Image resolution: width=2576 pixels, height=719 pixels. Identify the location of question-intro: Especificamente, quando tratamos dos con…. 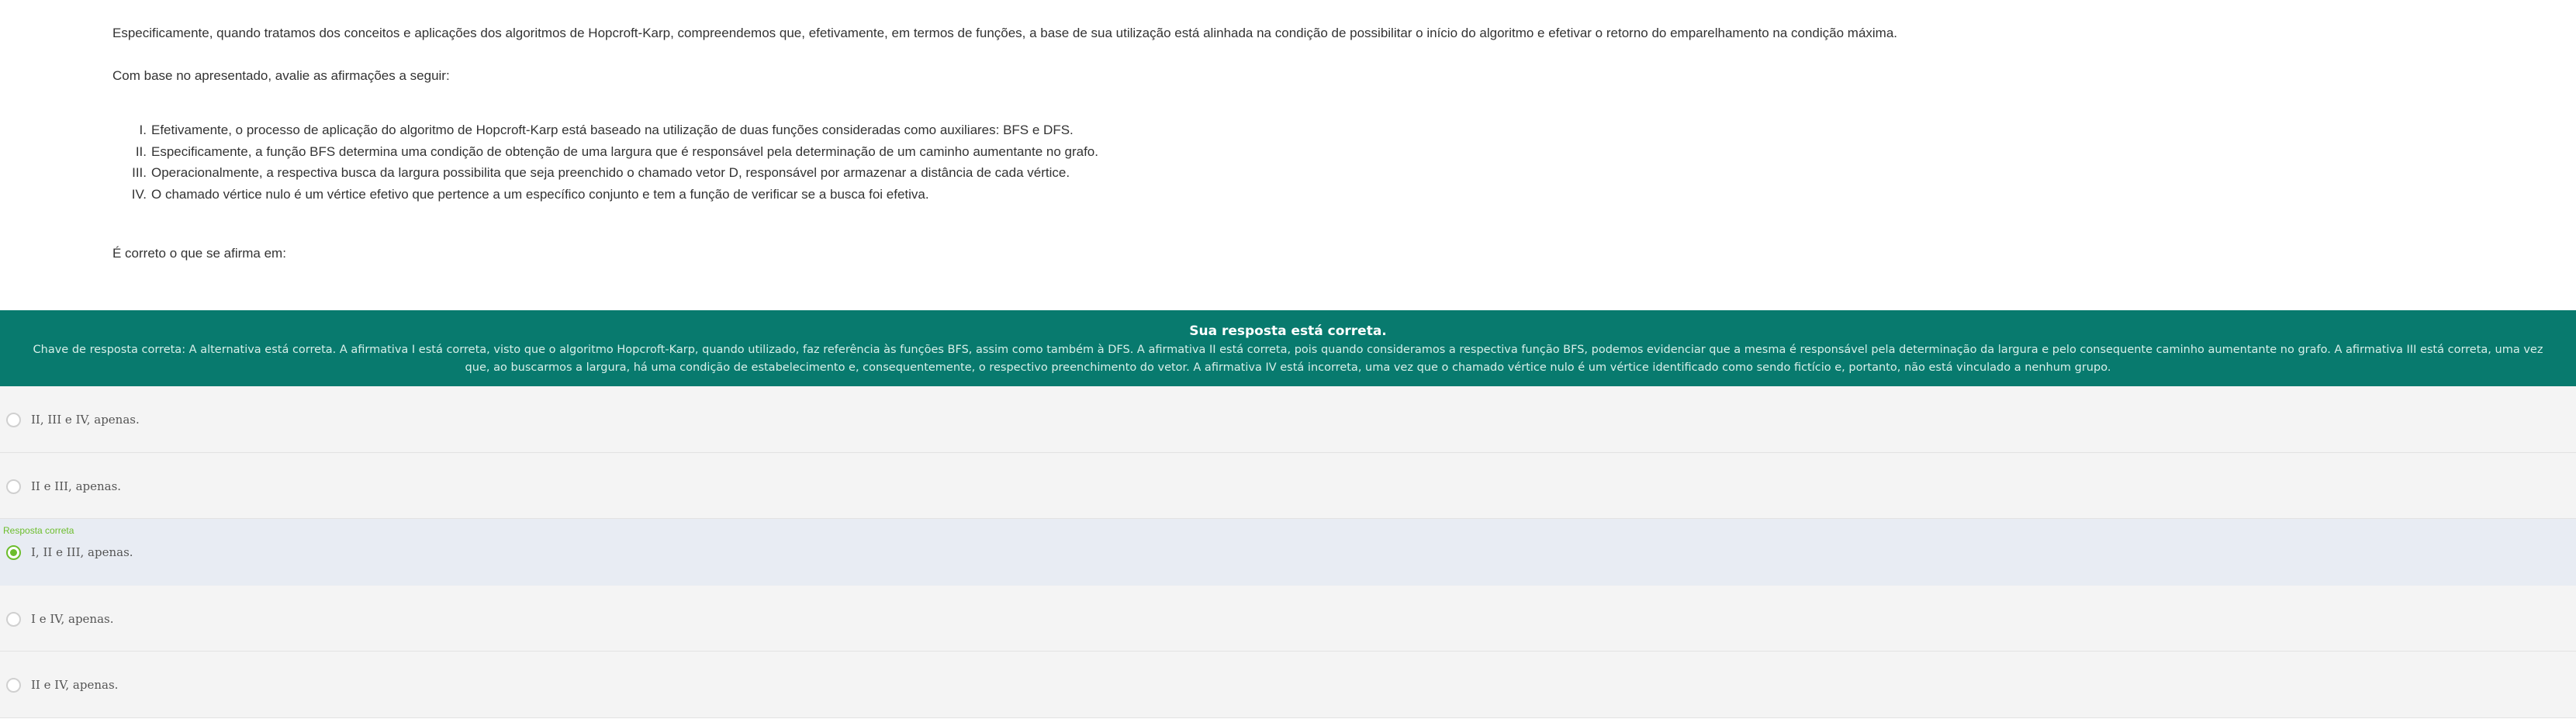
(1005, 33).